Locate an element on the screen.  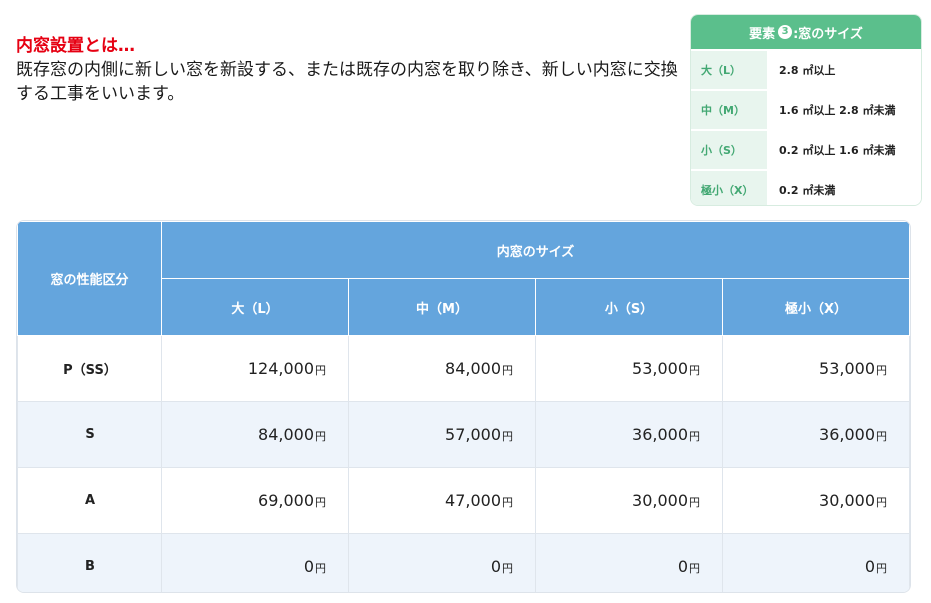
price-cell: 47,000円 is located at coordinates (442, 500).